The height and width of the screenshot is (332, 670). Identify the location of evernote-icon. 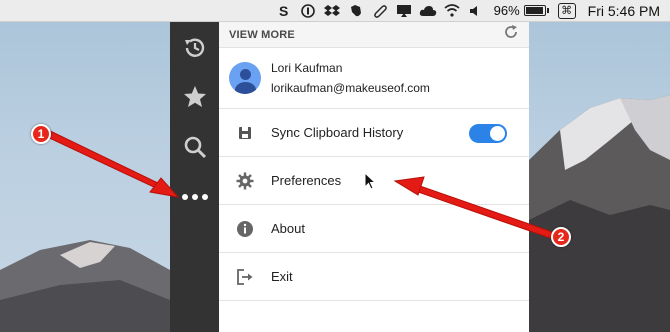
(356, 11).